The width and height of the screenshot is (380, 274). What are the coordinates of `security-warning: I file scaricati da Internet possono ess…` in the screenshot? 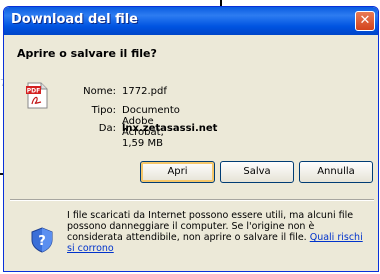 It's located at (219, 232).